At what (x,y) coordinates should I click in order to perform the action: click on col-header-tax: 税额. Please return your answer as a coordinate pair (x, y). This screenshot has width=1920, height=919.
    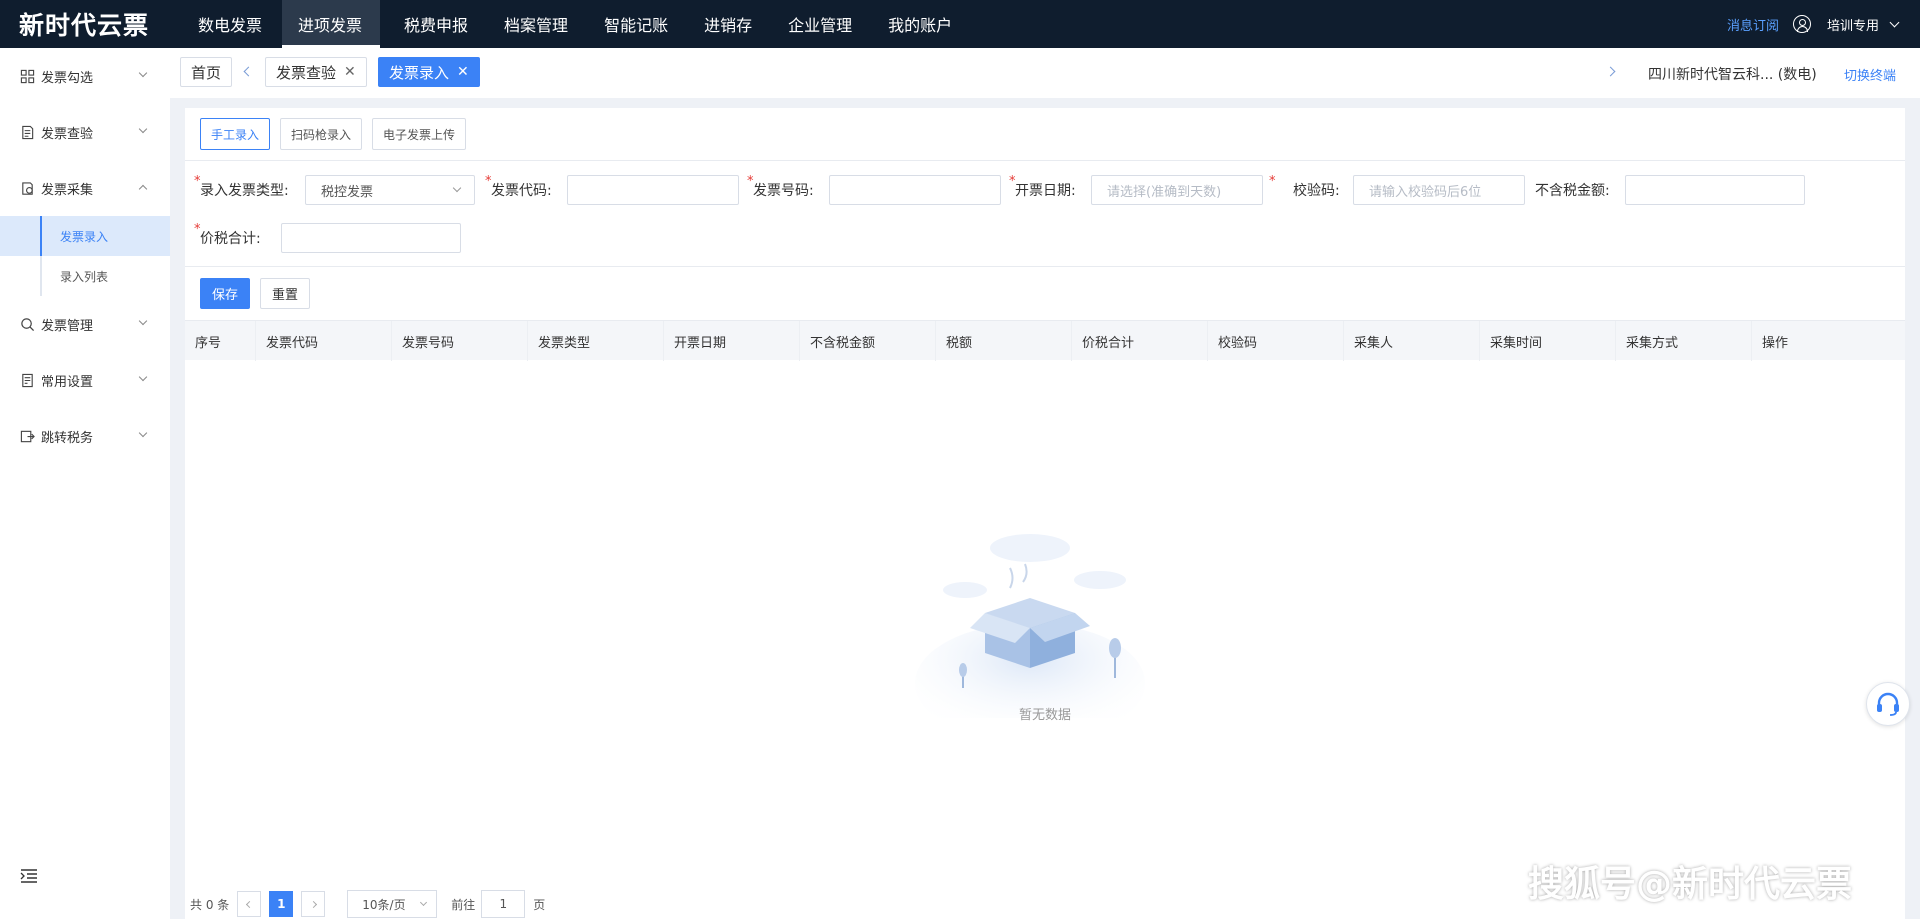
    Looking at the image, I should click on (1003, 341).